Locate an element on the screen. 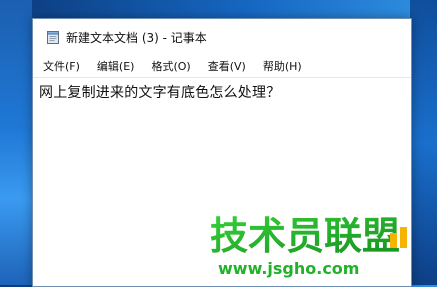  menu-bar: 文件(F) 编辑(E) 格式(O) 查看(V) 帮助(H) is located at coordinates (222, 66).